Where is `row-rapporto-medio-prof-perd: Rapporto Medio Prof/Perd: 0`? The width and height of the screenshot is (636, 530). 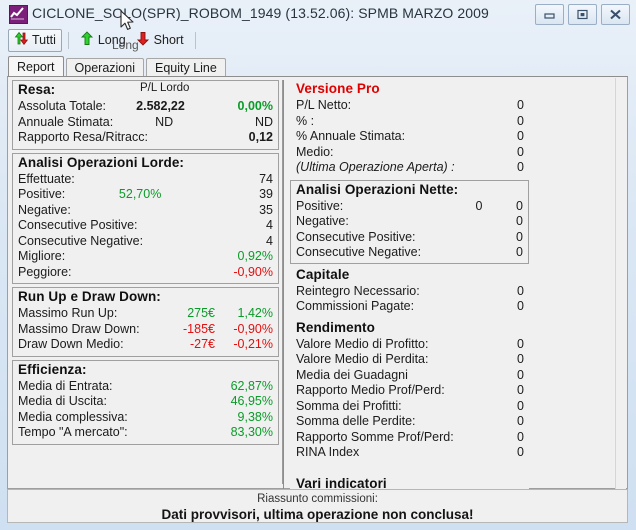 row-rapporto-medio-prof-perd: Rapporto Medio Prof/Perd: 0 is located at coordinates (410, 391).